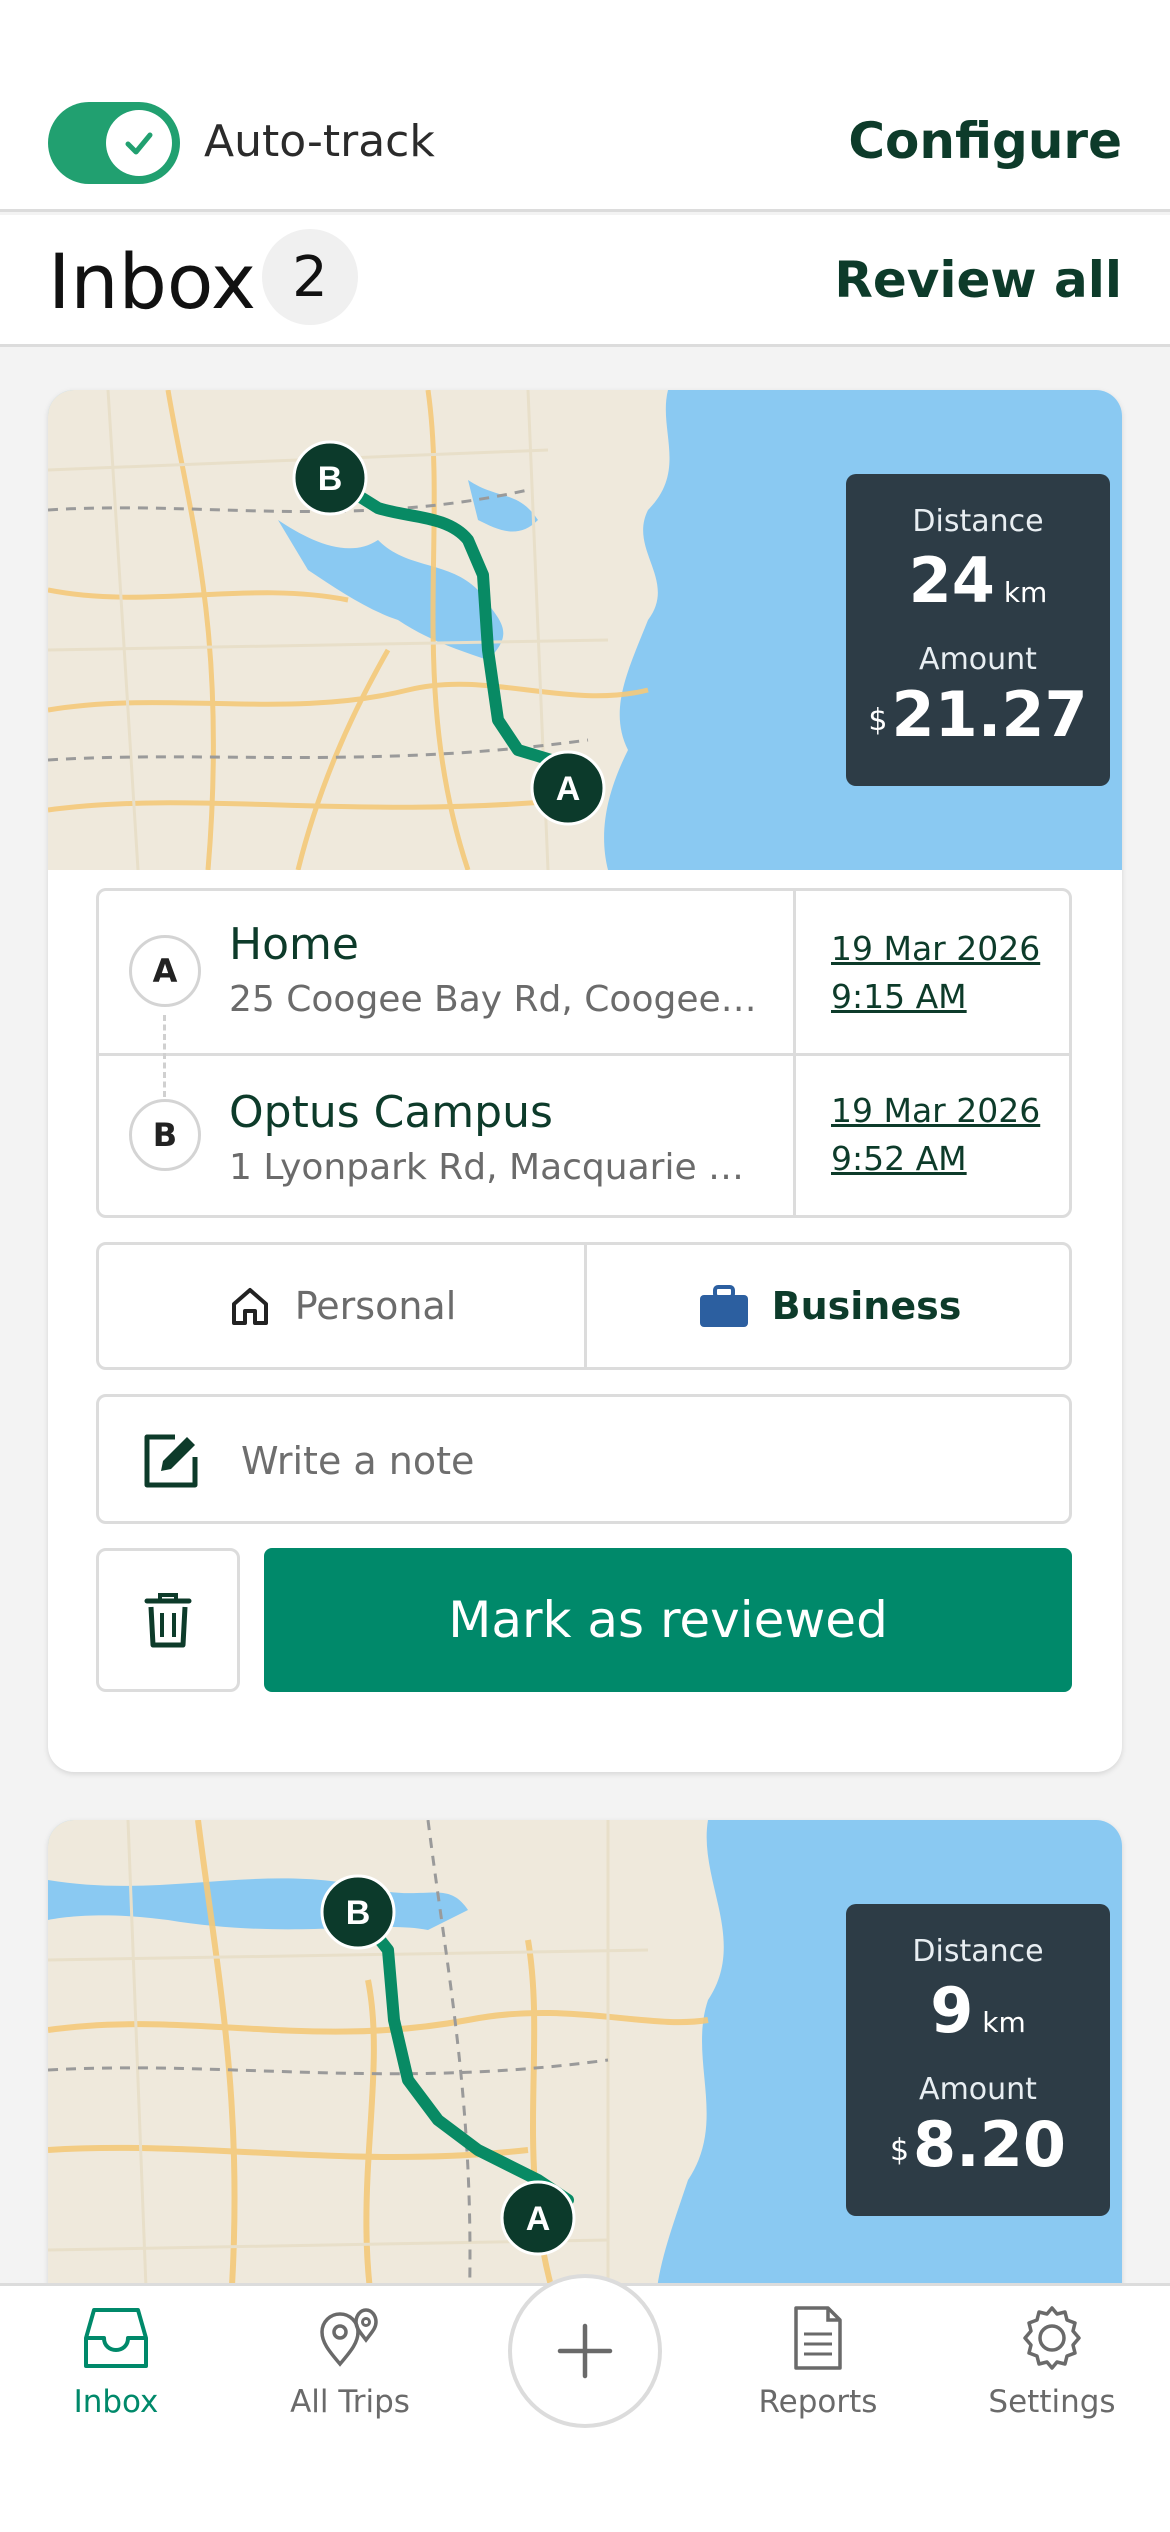 The width and height of the screenshot is (1170, 2532). What do you see at coordinates (818, 2402) in the screenshot?
I see `tab-label: Reports` at bounding box center [818, 2402].